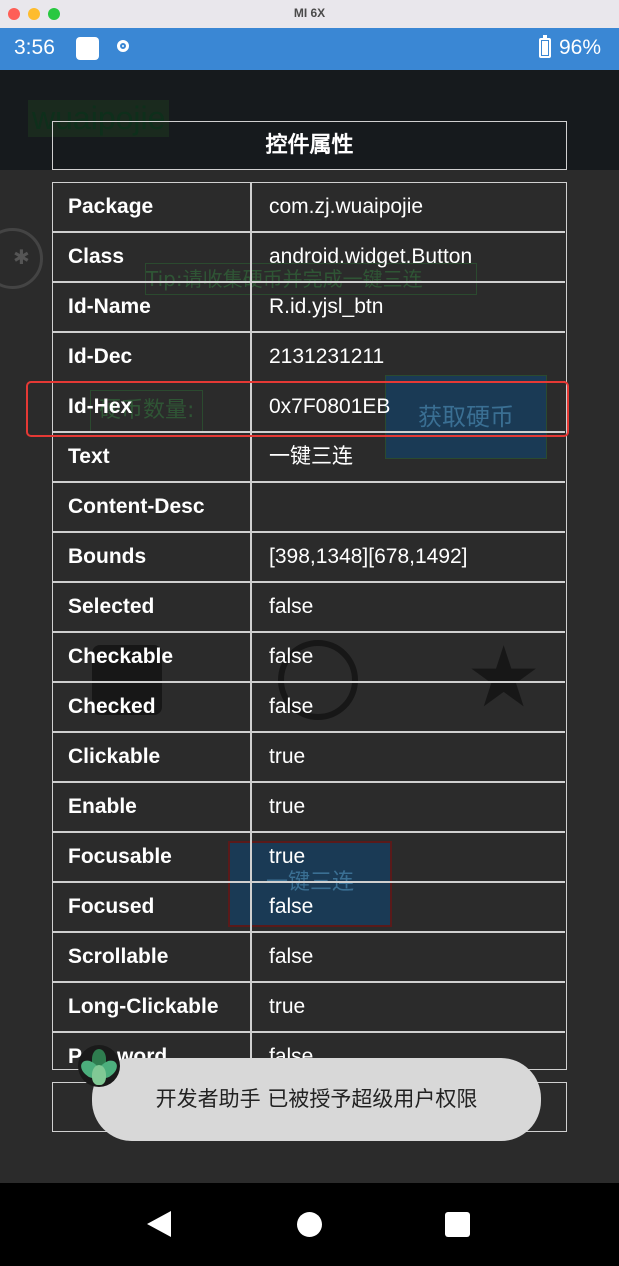 Image resolution: width=619 pixels, height=1266 pixels. What do you see at coordinates (368, 556) in the screenshot?
I see `property-value: [398,1348][678,1492]` at bounding box center [368, 556].